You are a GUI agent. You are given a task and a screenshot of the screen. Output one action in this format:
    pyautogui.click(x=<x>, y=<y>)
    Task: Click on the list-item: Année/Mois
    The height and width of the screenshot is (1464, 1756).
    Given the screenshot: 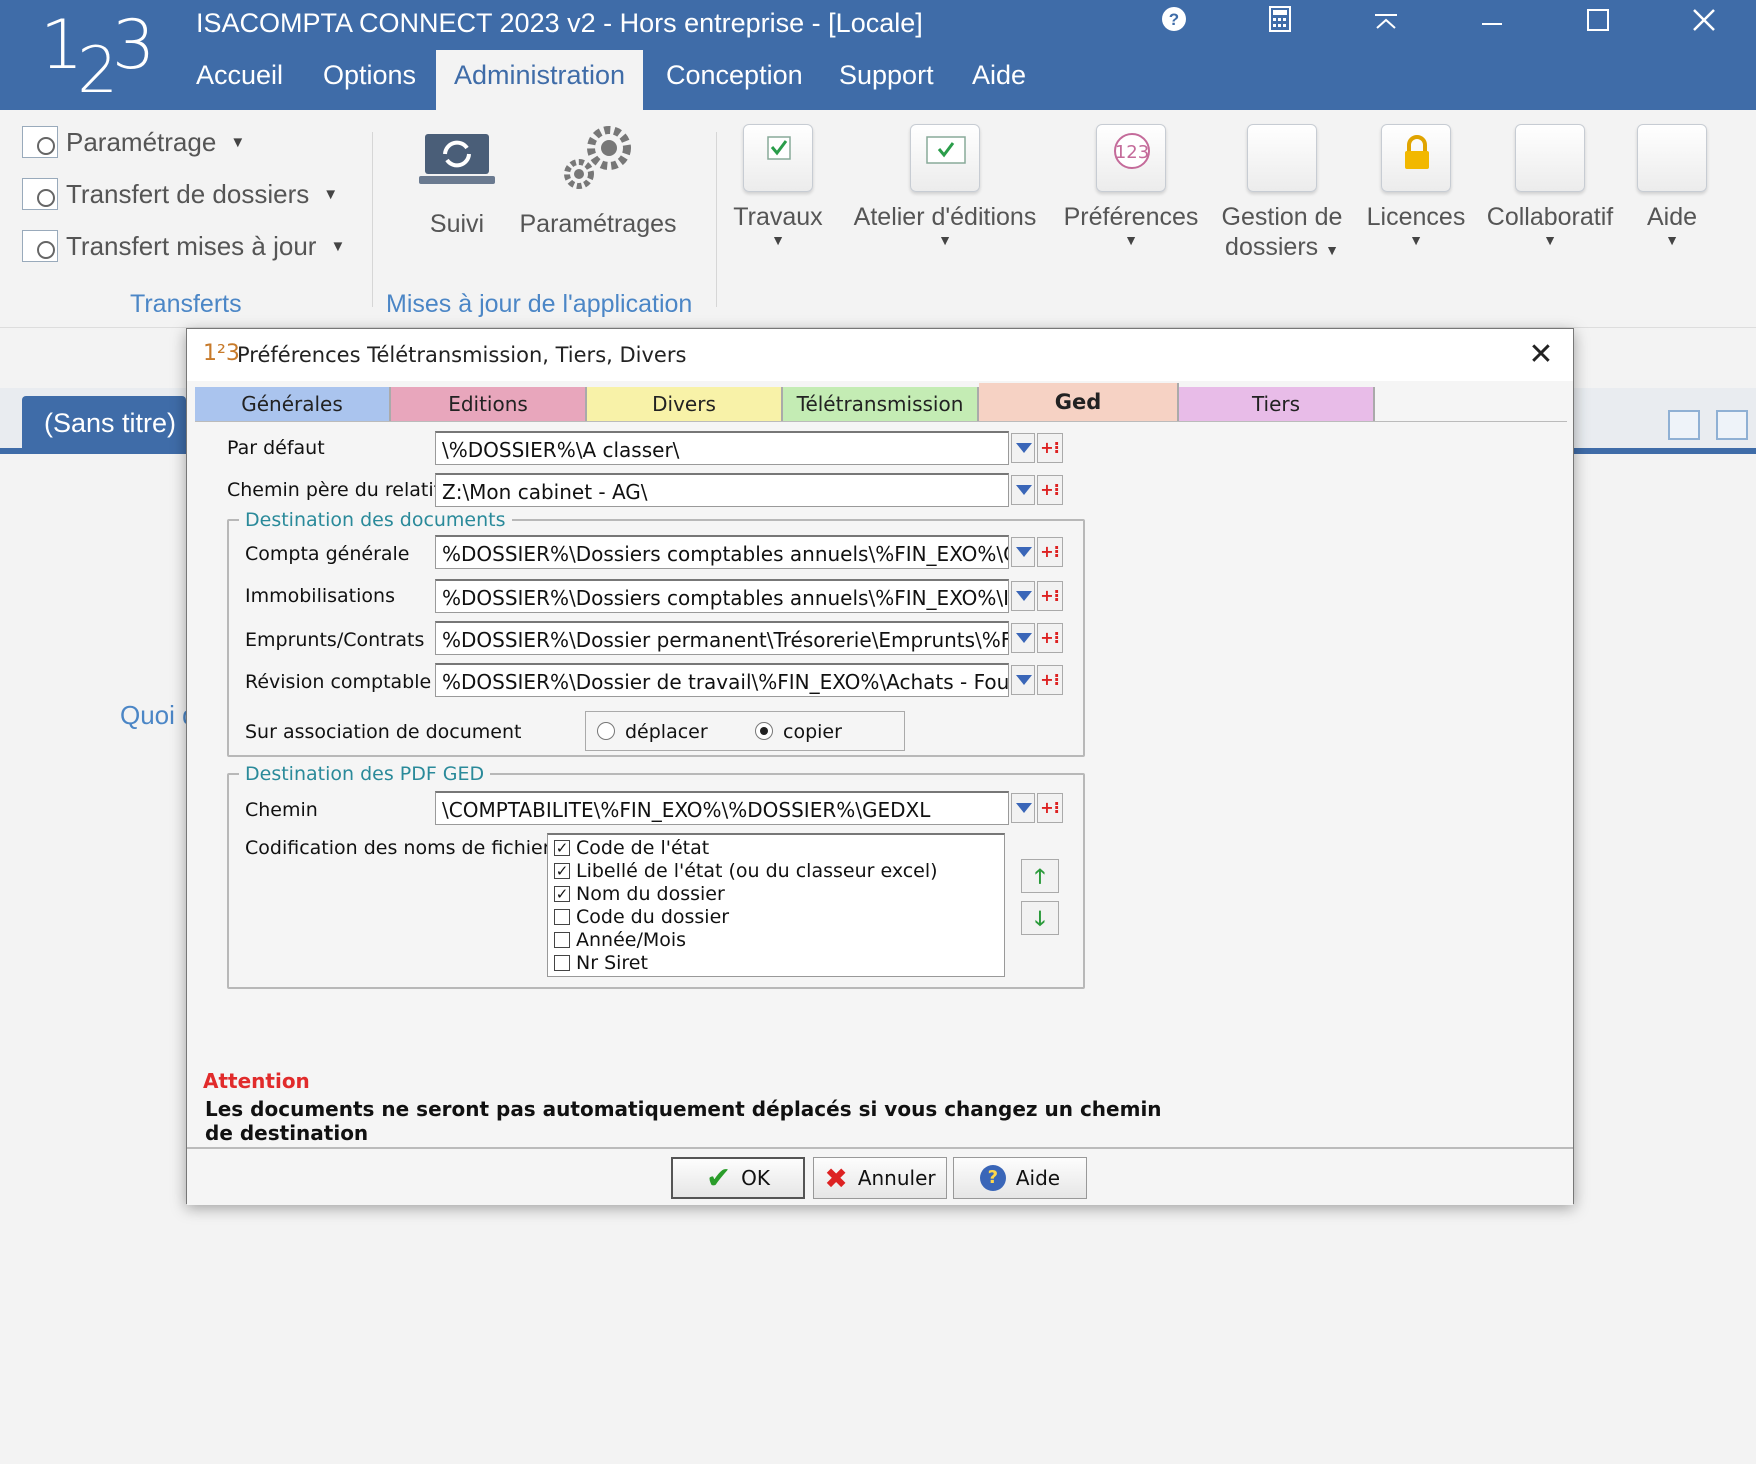 What is the action you would take?
    pyautogui.click(x=620, y=940)
    